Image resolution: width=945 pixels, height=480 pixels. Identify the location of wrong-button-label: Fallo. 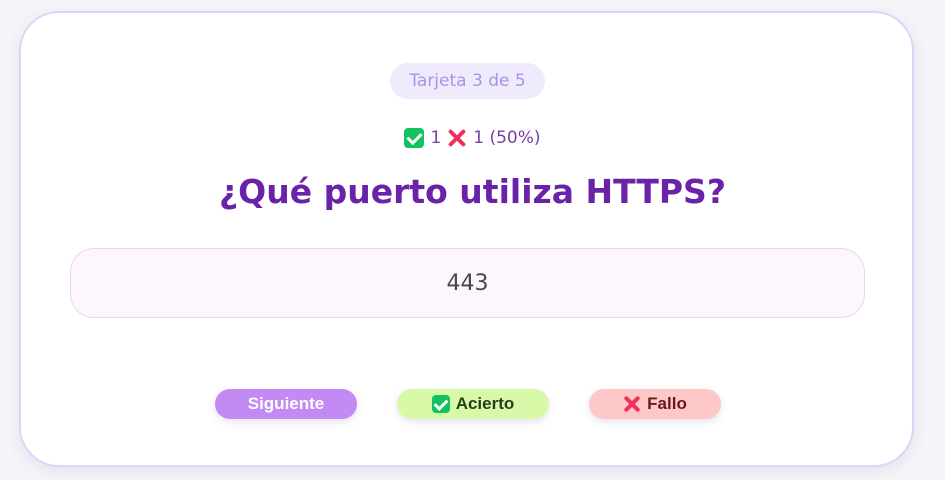
(667, 403).